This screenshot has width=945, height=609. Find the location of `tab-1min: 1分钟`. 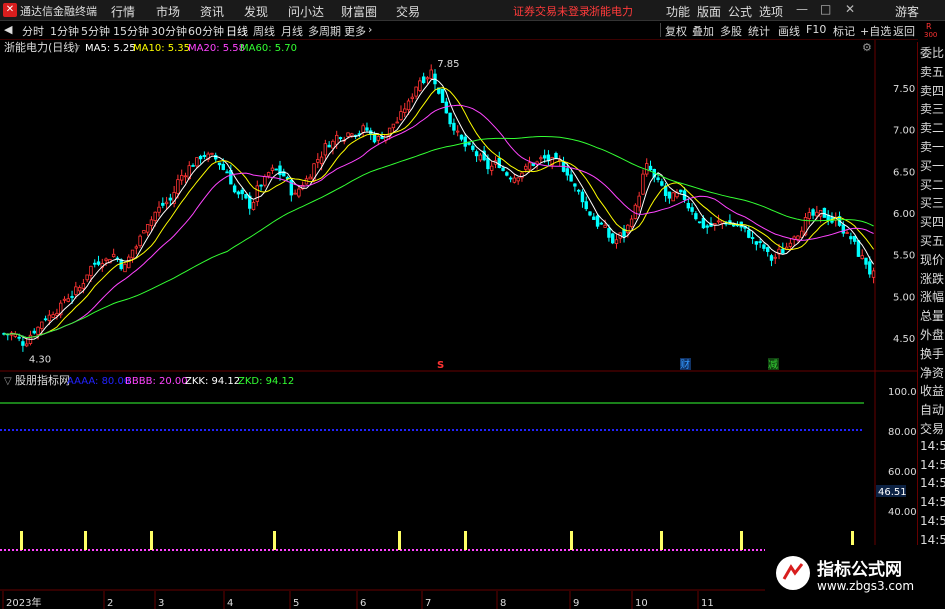

tab-1min: 1分钟 is located at coordinates (64, 31).